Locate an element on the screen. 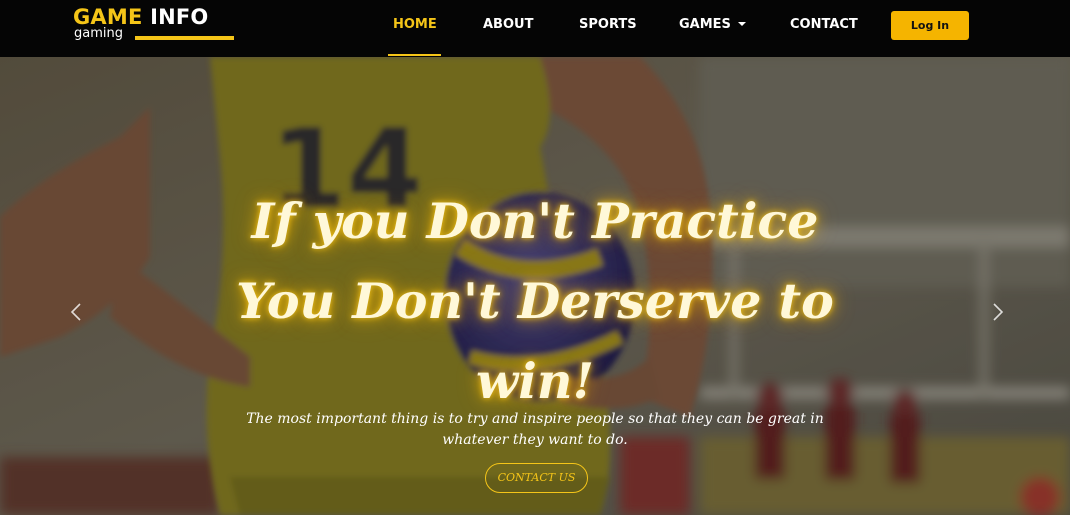 The image size is (1070, 515). logo-tagline: gaming is located at coordinates (98, 33).